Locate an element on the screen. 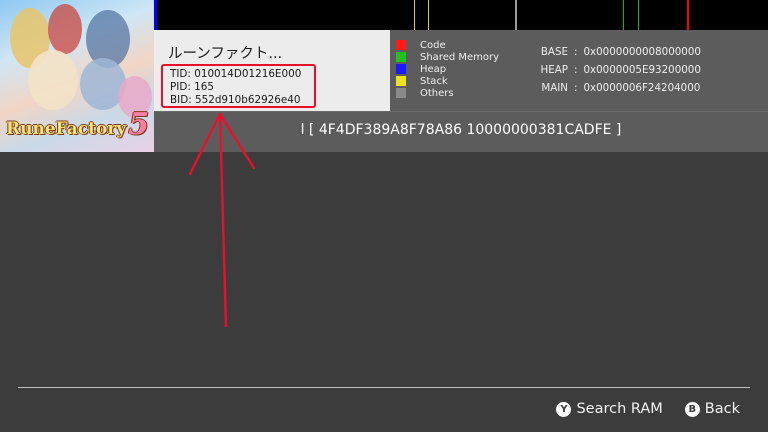 The image size is (768, 432). address-value: 0x0000000008000000 is located at coordinates (642, 52).